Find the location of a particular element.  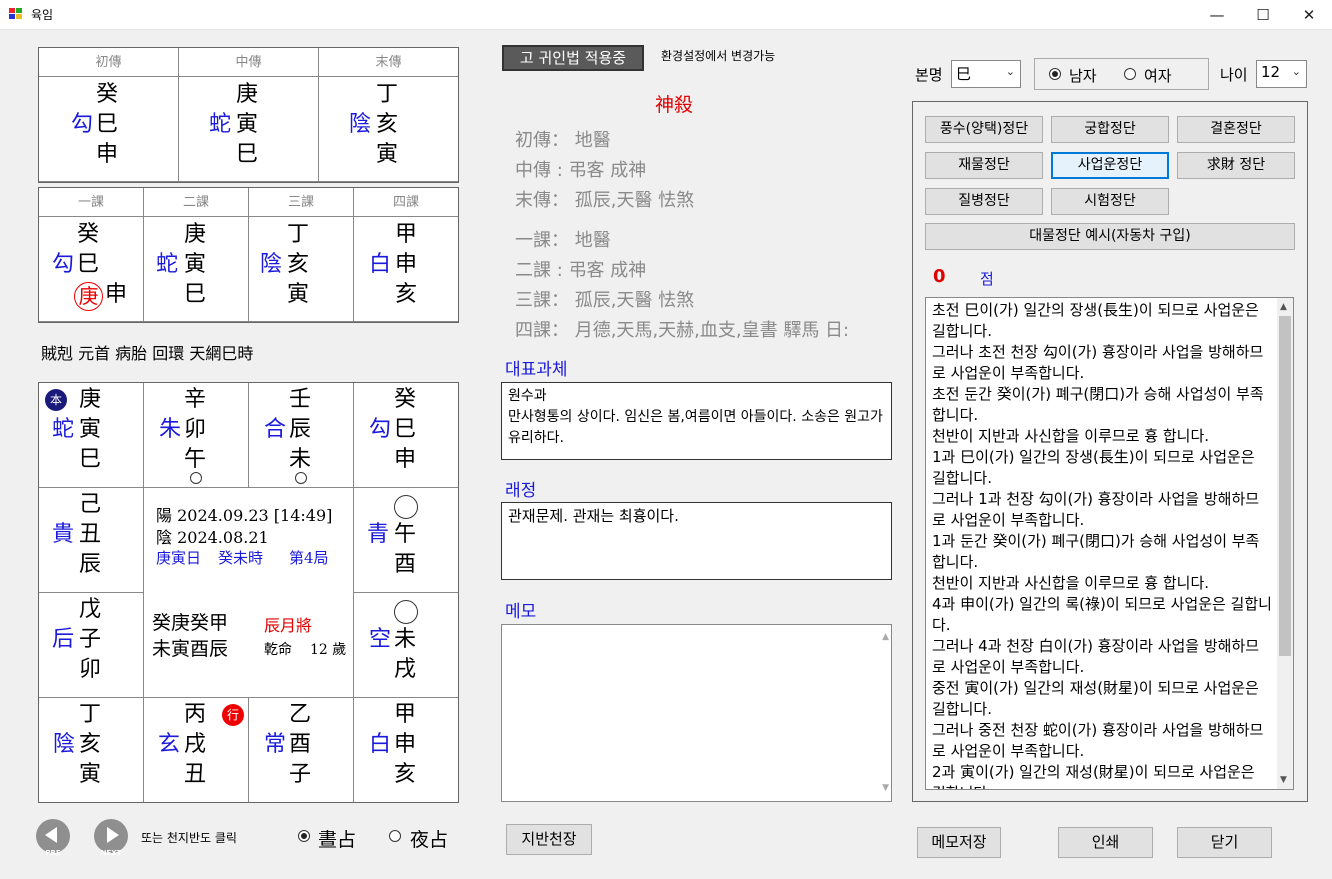

sagwa-col: 一課 癸 勾 巳 庚 申 is located at coordinates (91, 255).